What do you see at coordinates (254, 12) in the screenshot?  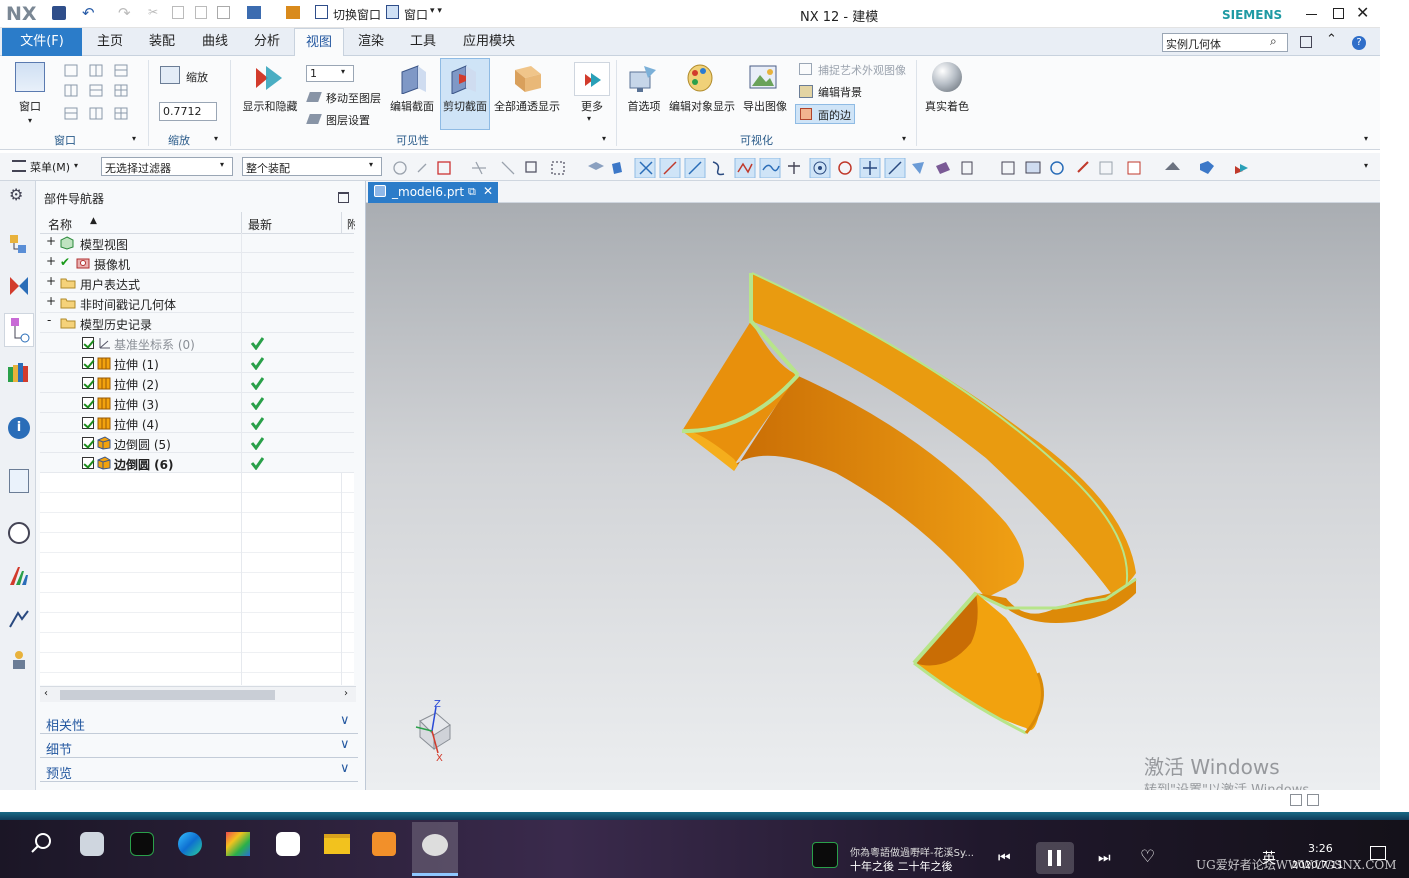 I see `transform-icon` at bounding box center [254, 12].